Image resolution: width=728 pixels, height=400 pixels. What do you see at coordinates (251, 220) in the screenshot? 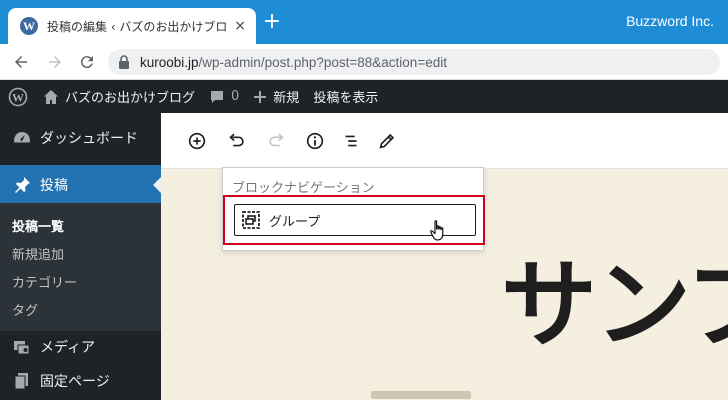
I see `group-block-icon` at bounding box center [251, 220].